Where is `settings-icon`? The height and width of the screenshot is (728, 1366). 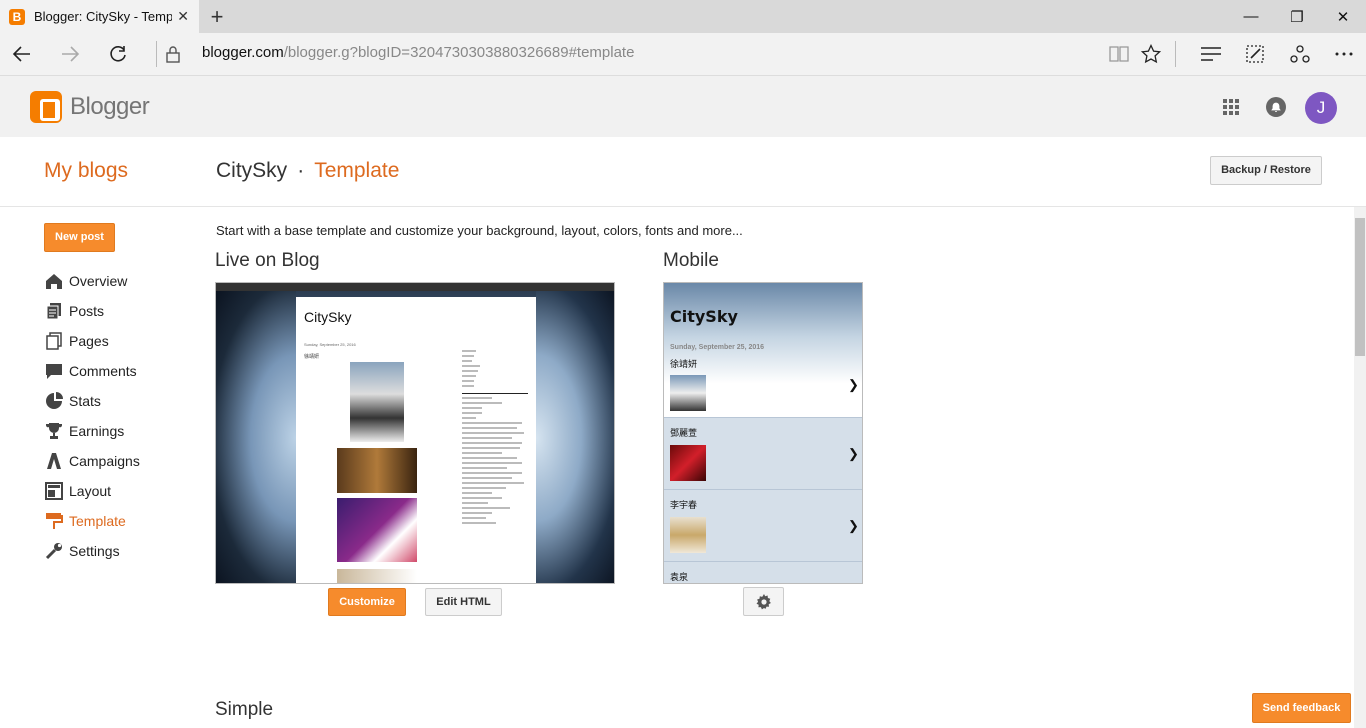
settings-icon is located at coordinates (54, 551).